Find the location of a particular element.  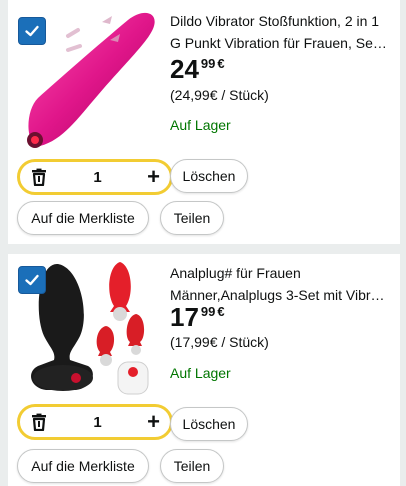

price-whole: 17 is located at coordinates (184, 317).